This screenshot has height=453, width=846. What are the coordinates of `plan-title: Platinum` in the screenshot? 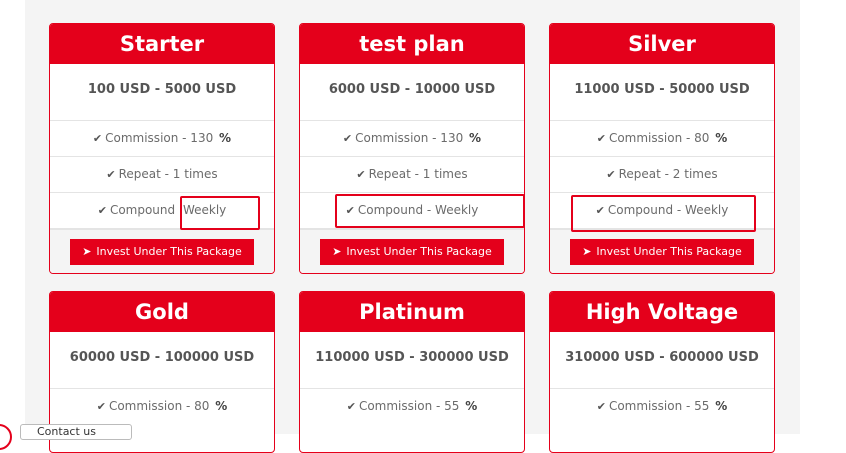 It's located at (412, 312).